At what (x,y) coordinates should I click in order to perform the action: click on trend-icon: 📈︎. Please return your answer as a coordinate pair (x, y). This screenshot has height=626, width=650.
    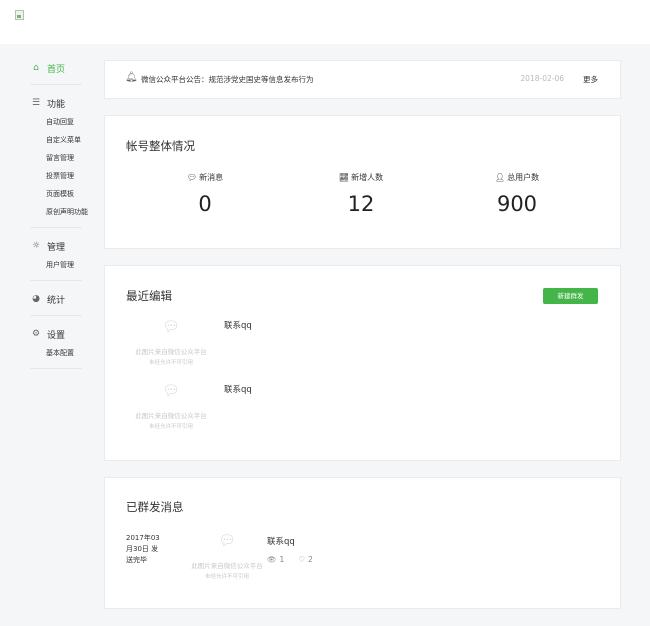
    Looking at the image, I should click on (344, 177).